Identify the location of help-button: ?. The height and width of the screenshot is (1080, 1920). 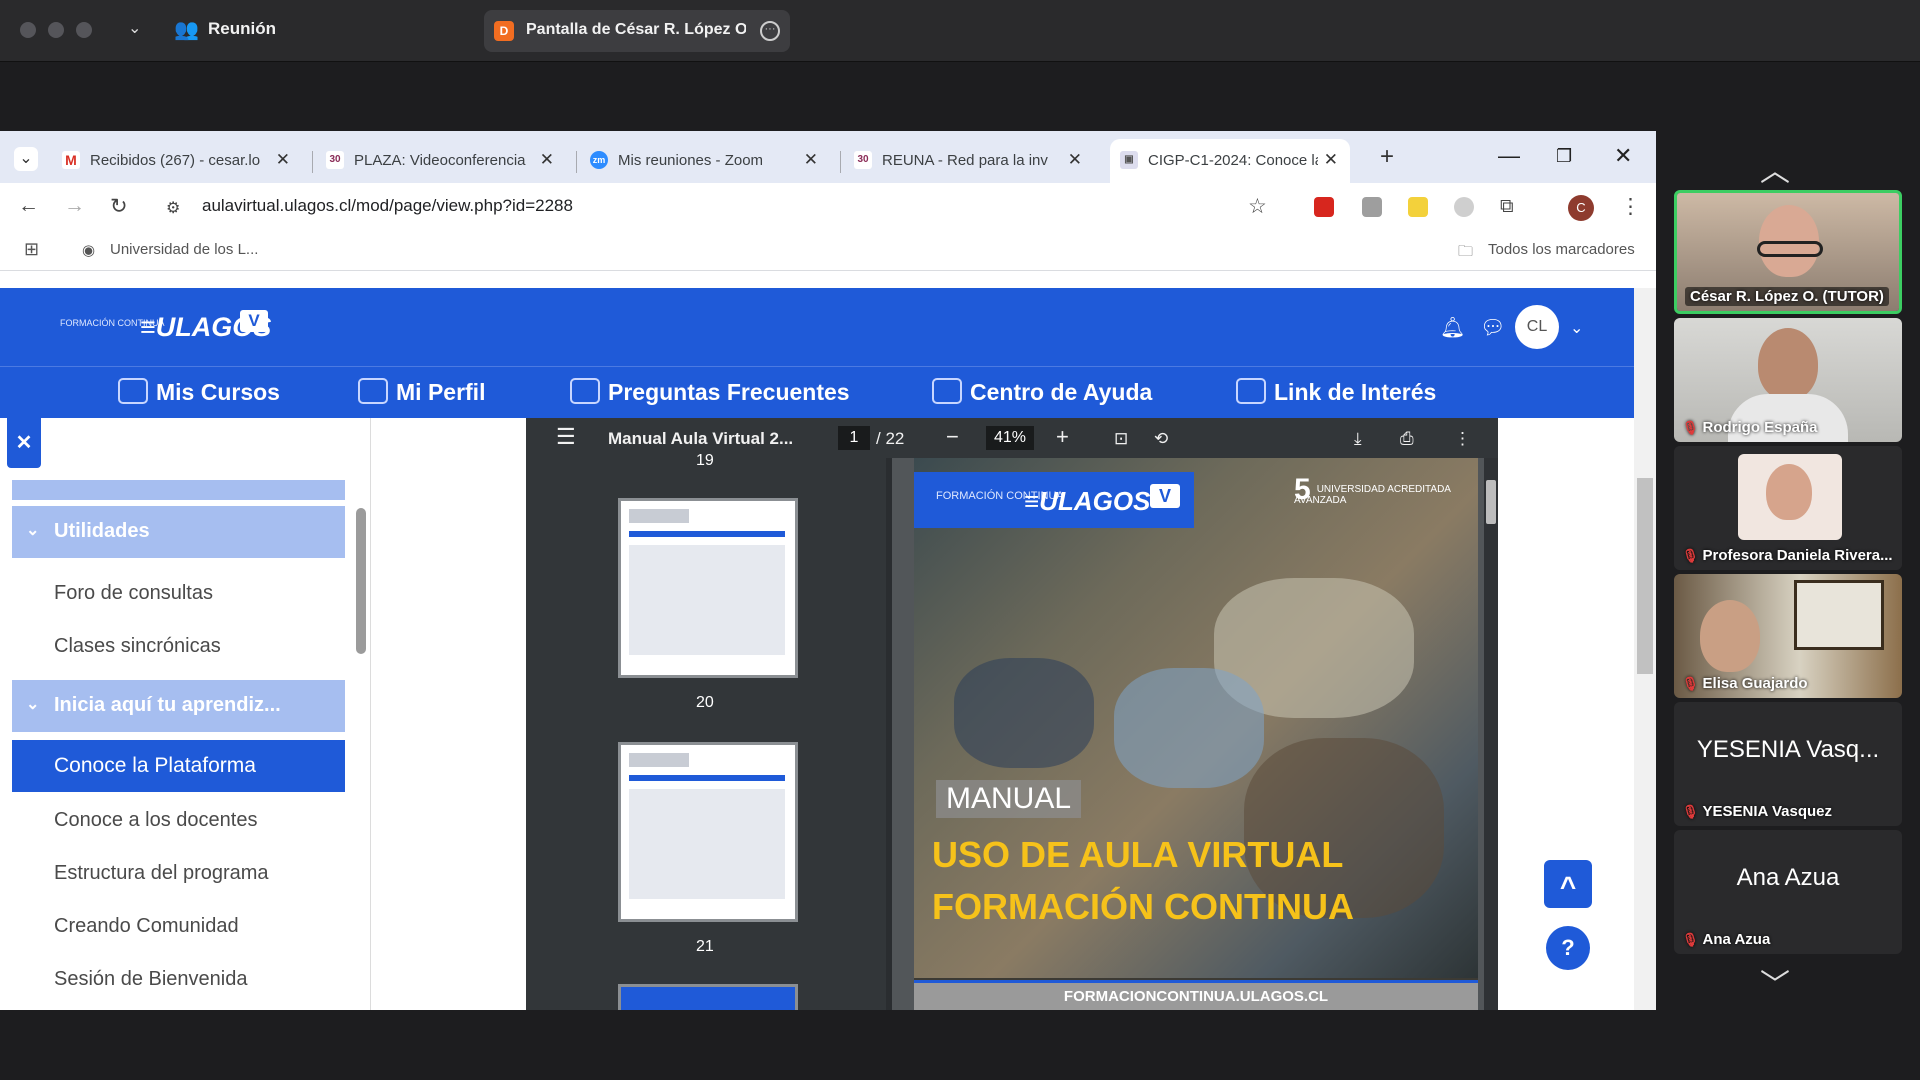
(1568, 948).